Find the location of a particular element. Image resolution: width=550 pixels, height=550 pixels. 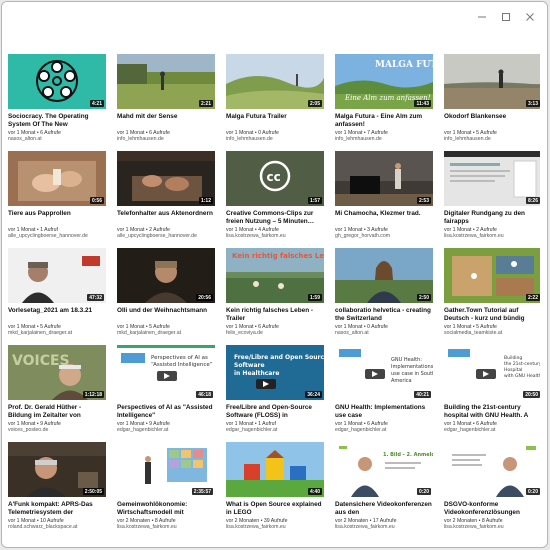

video-title: DSGVO-konforme Videokonferenzlösungen is located at coordinates (493, 508).